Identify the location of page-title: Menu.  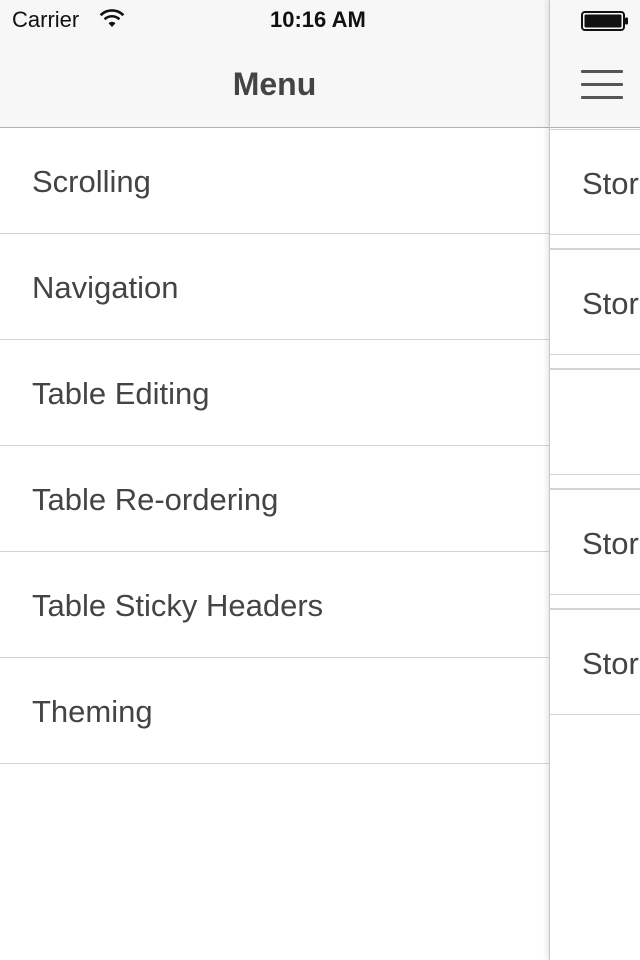
(274, 84).